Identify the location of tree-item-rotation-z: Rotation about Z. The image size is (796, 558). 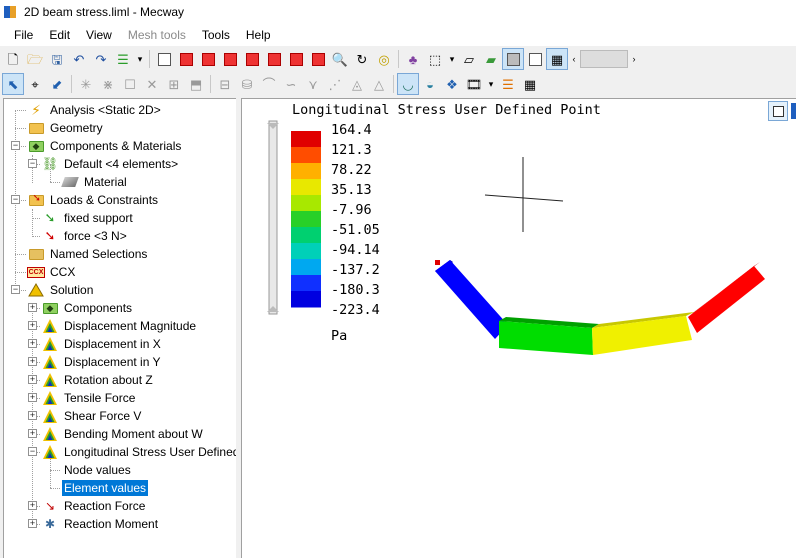
(98, 380).